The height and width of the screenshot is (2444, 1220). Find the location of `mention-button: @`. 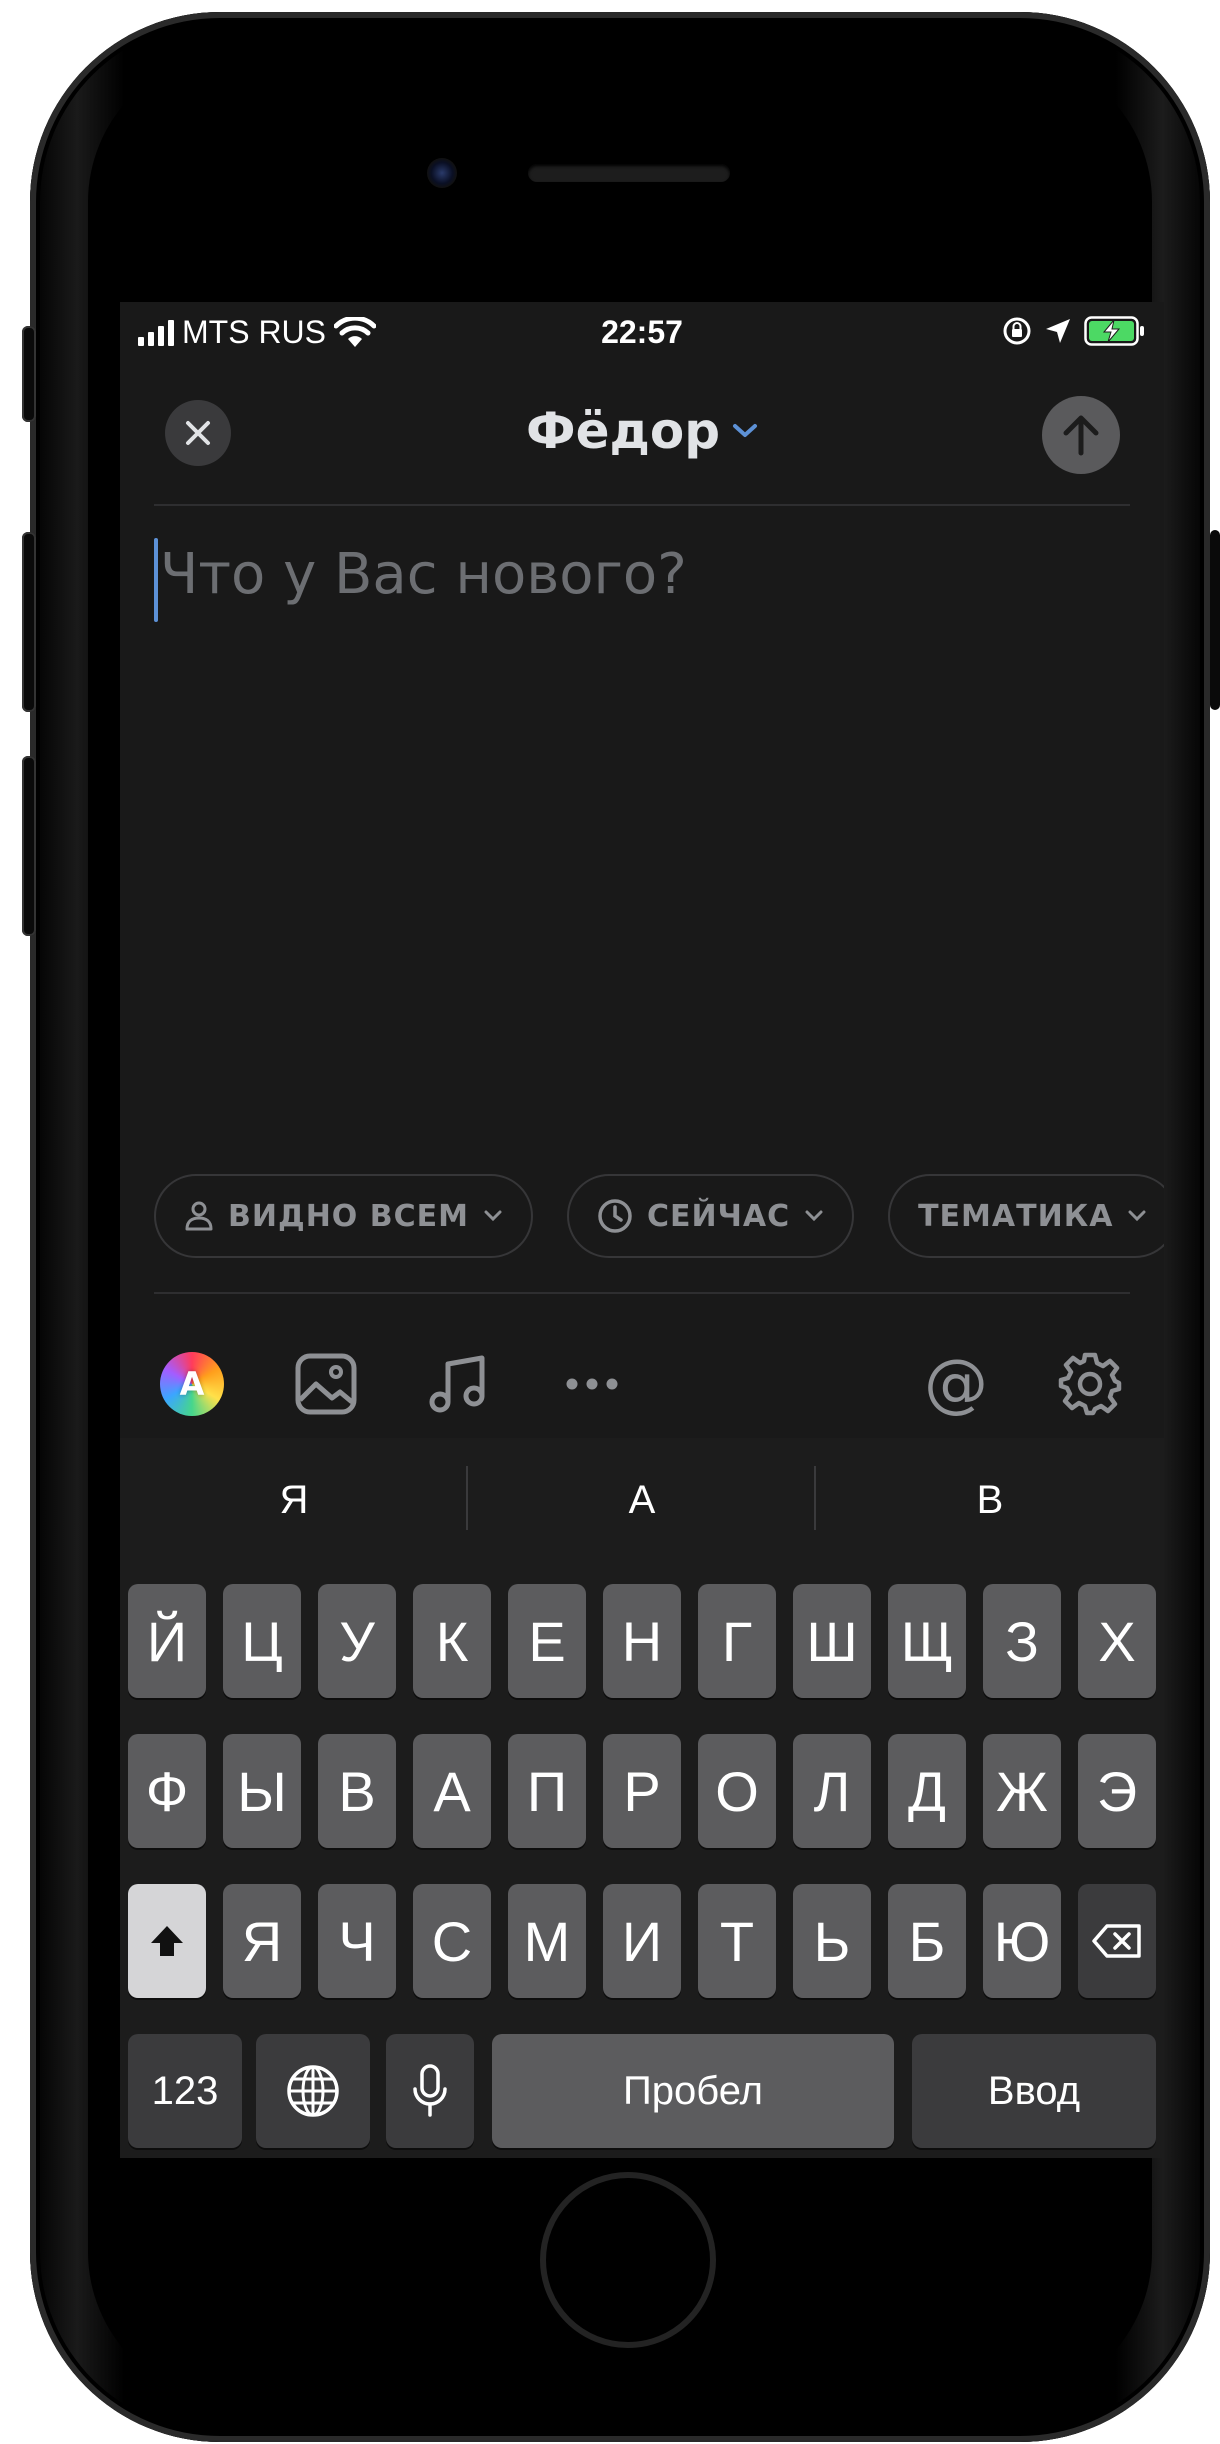

mention-button: @ is located at coordinates (956, 1384).